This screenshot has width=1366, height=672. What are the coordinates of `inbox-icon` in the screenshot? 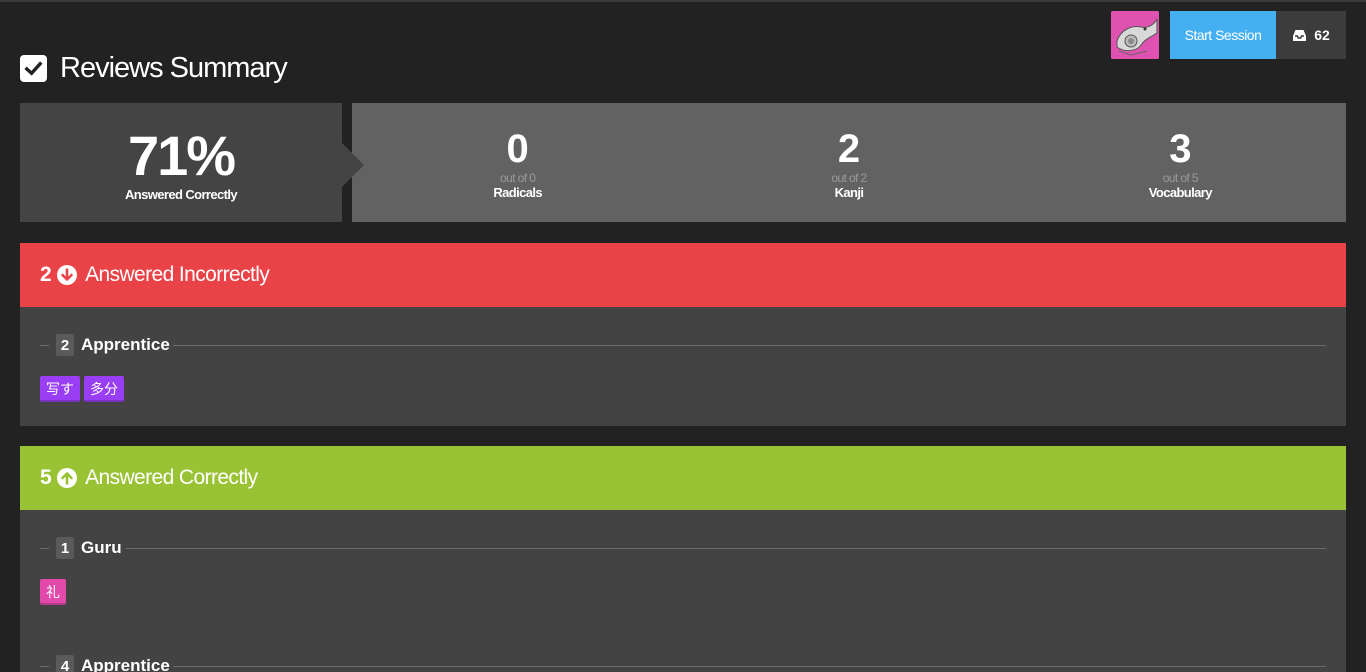 It's located at (1300, 35).